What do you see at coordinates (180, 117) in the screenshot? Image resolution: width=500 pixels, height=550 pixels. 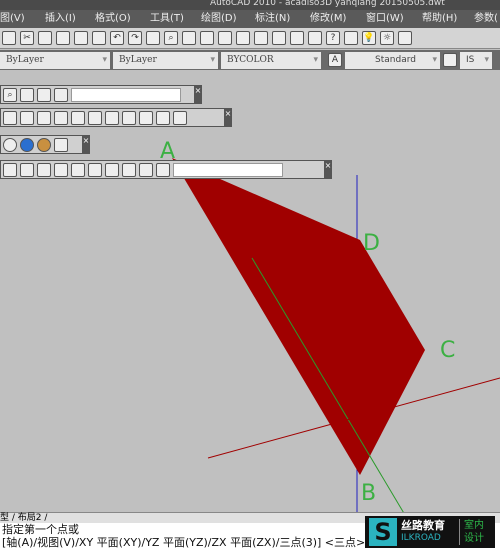 I see `ucs-apply-icon` at bounding box center [180, 117].